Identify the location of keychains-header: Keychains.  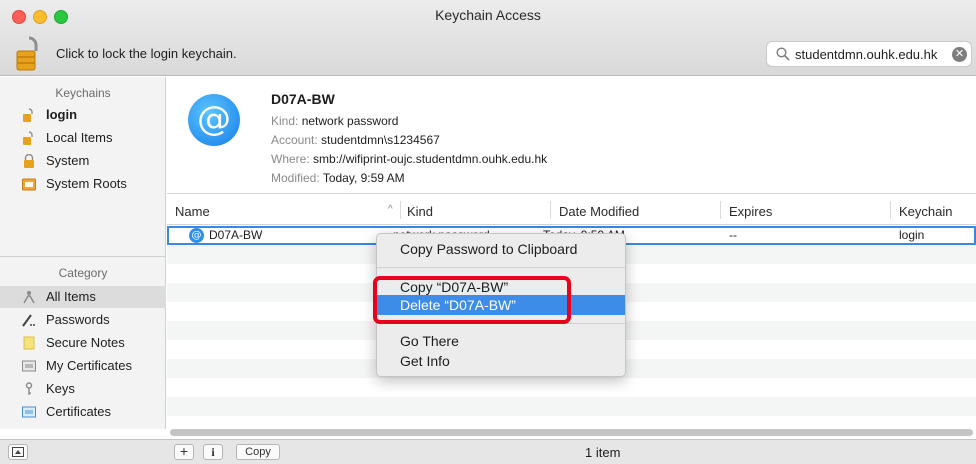
(83, 93).